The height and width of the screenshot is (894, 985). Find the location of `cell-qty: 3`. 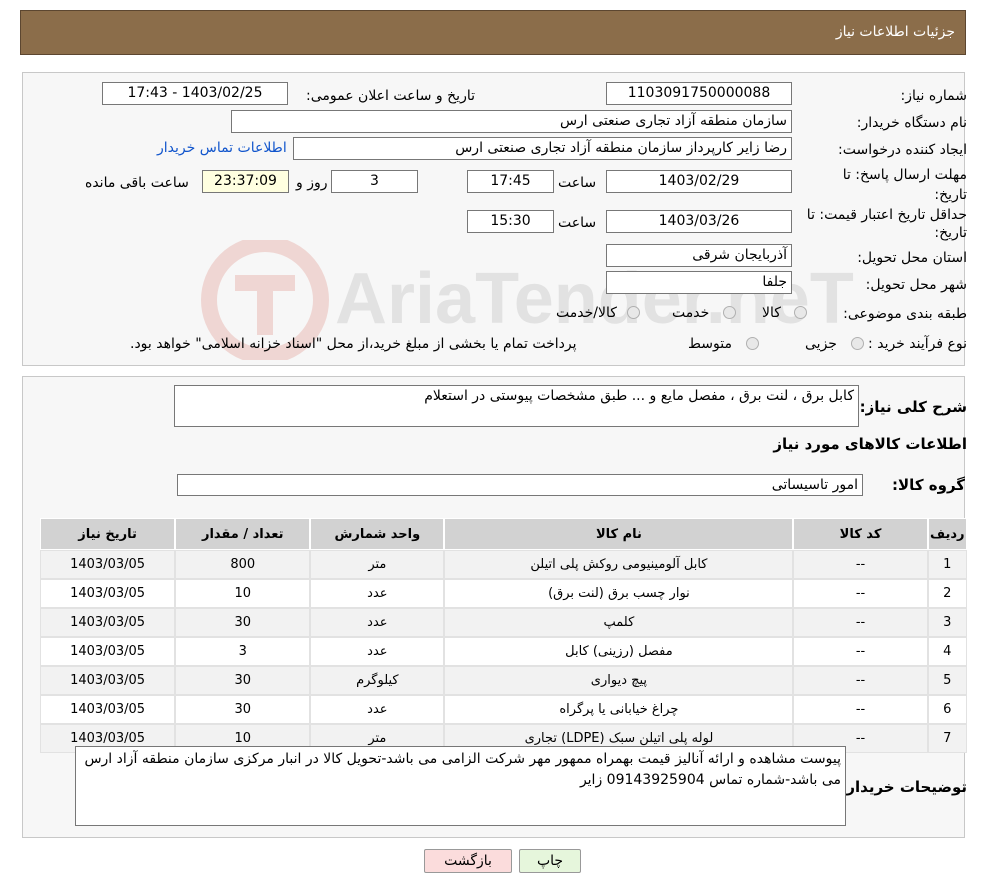

cell-qty: 3 is located at coordinates (243, 651).